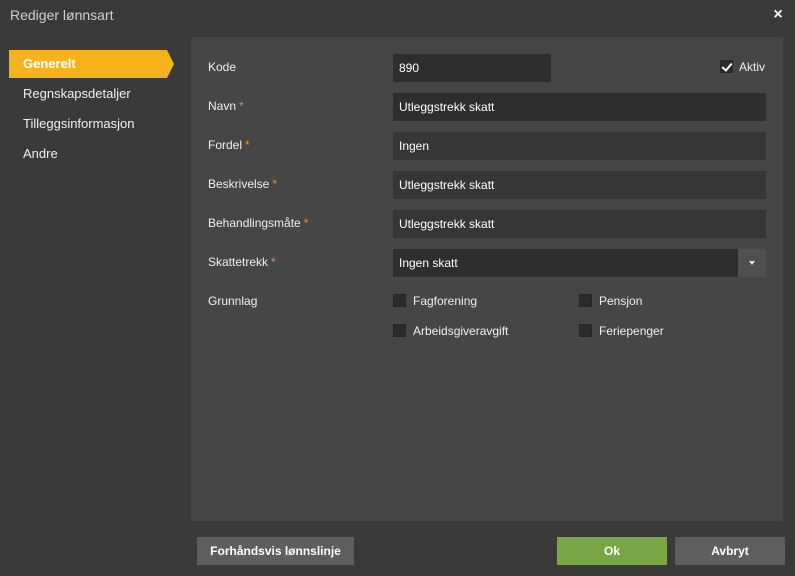 The width and height of the screenshot is (795, 576). I want to click on sidebar-item-andre: Andre, so click(88, 154).